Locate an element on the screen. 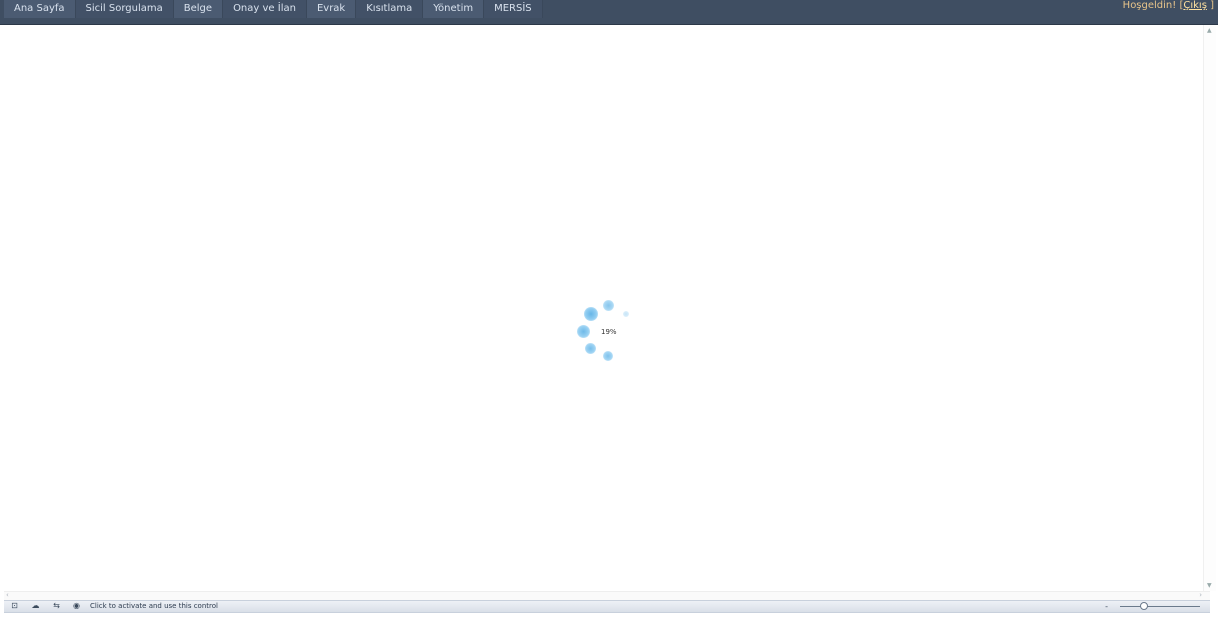 This screenshot has width=1218, height=619. nav-item-belge: Belge is located at coordinates (198, 9).